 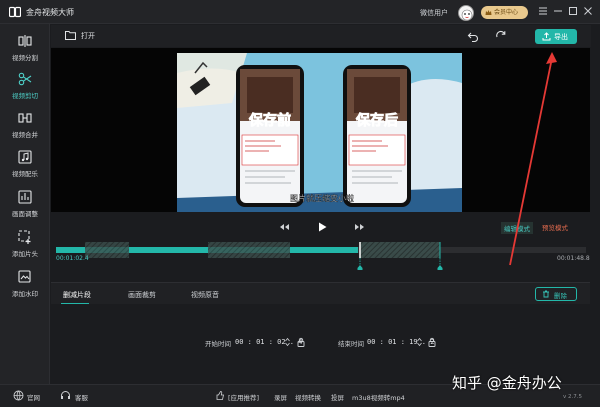 I want to click on end-time-input: 00 : 01 : 19 . 2, so click(x=400, y=342).